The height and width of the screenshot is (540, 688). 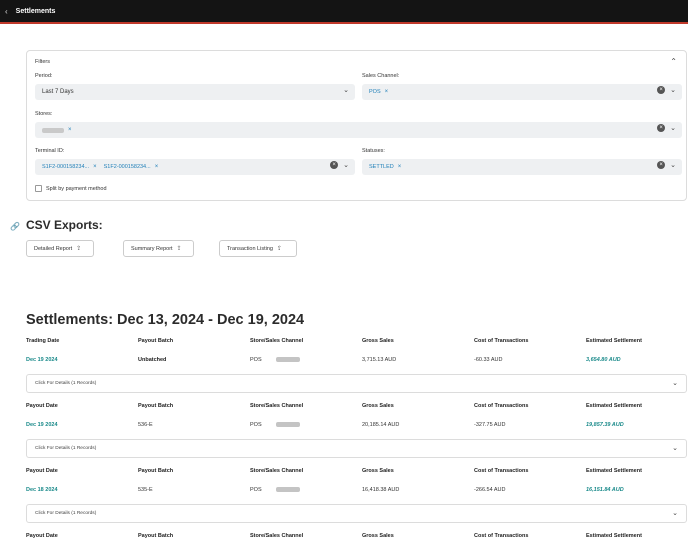 I want to click on statuses-label: Statuses:, so click(x=373, y=151).